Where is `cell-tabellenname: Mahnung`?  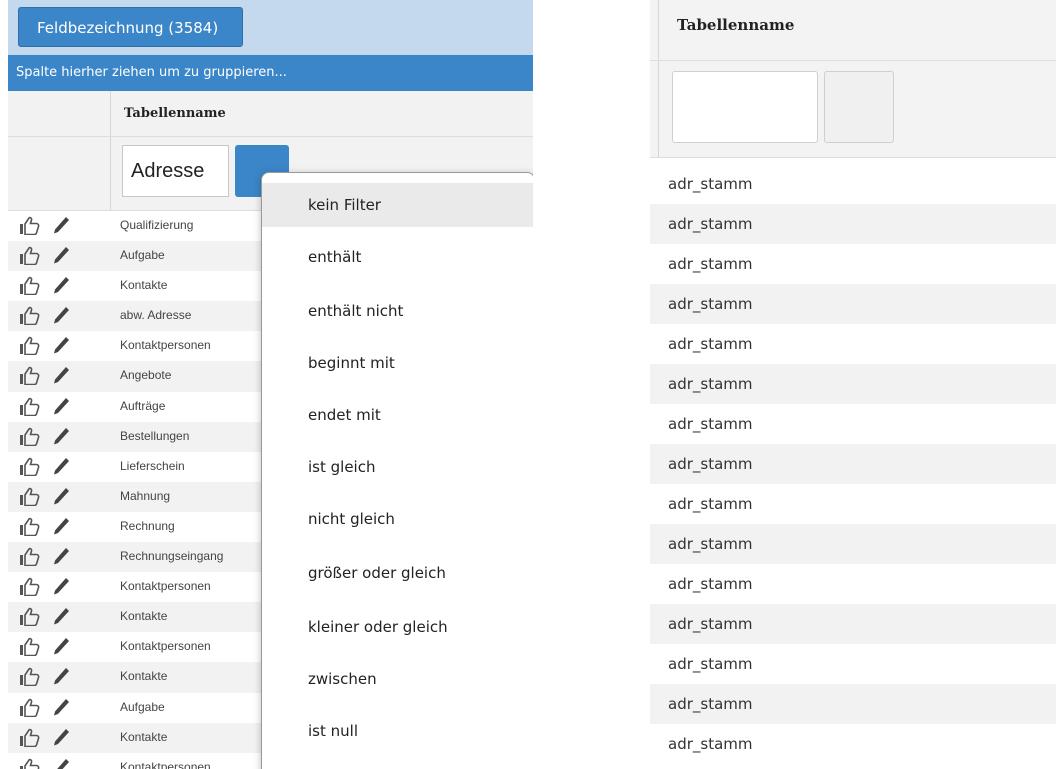 cell-tabellenname: Mahnung is located at coordinates (145, 495).